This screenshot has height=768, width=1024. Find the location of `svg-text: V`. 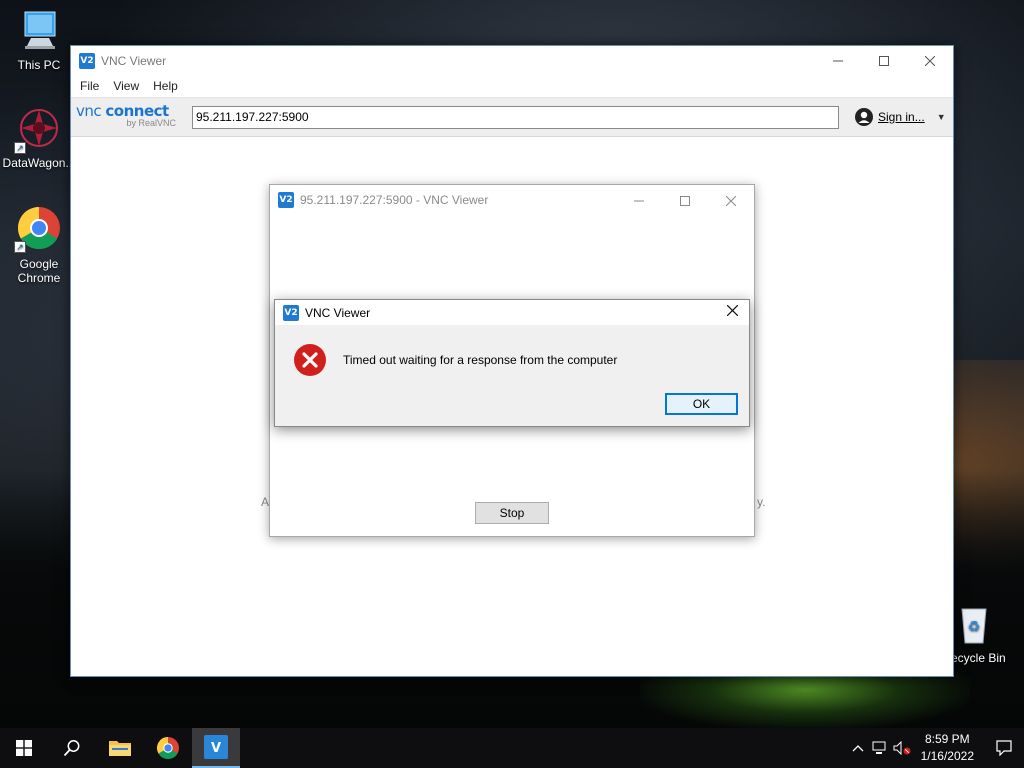

svg-text: V is located at coordinates (216, 748).